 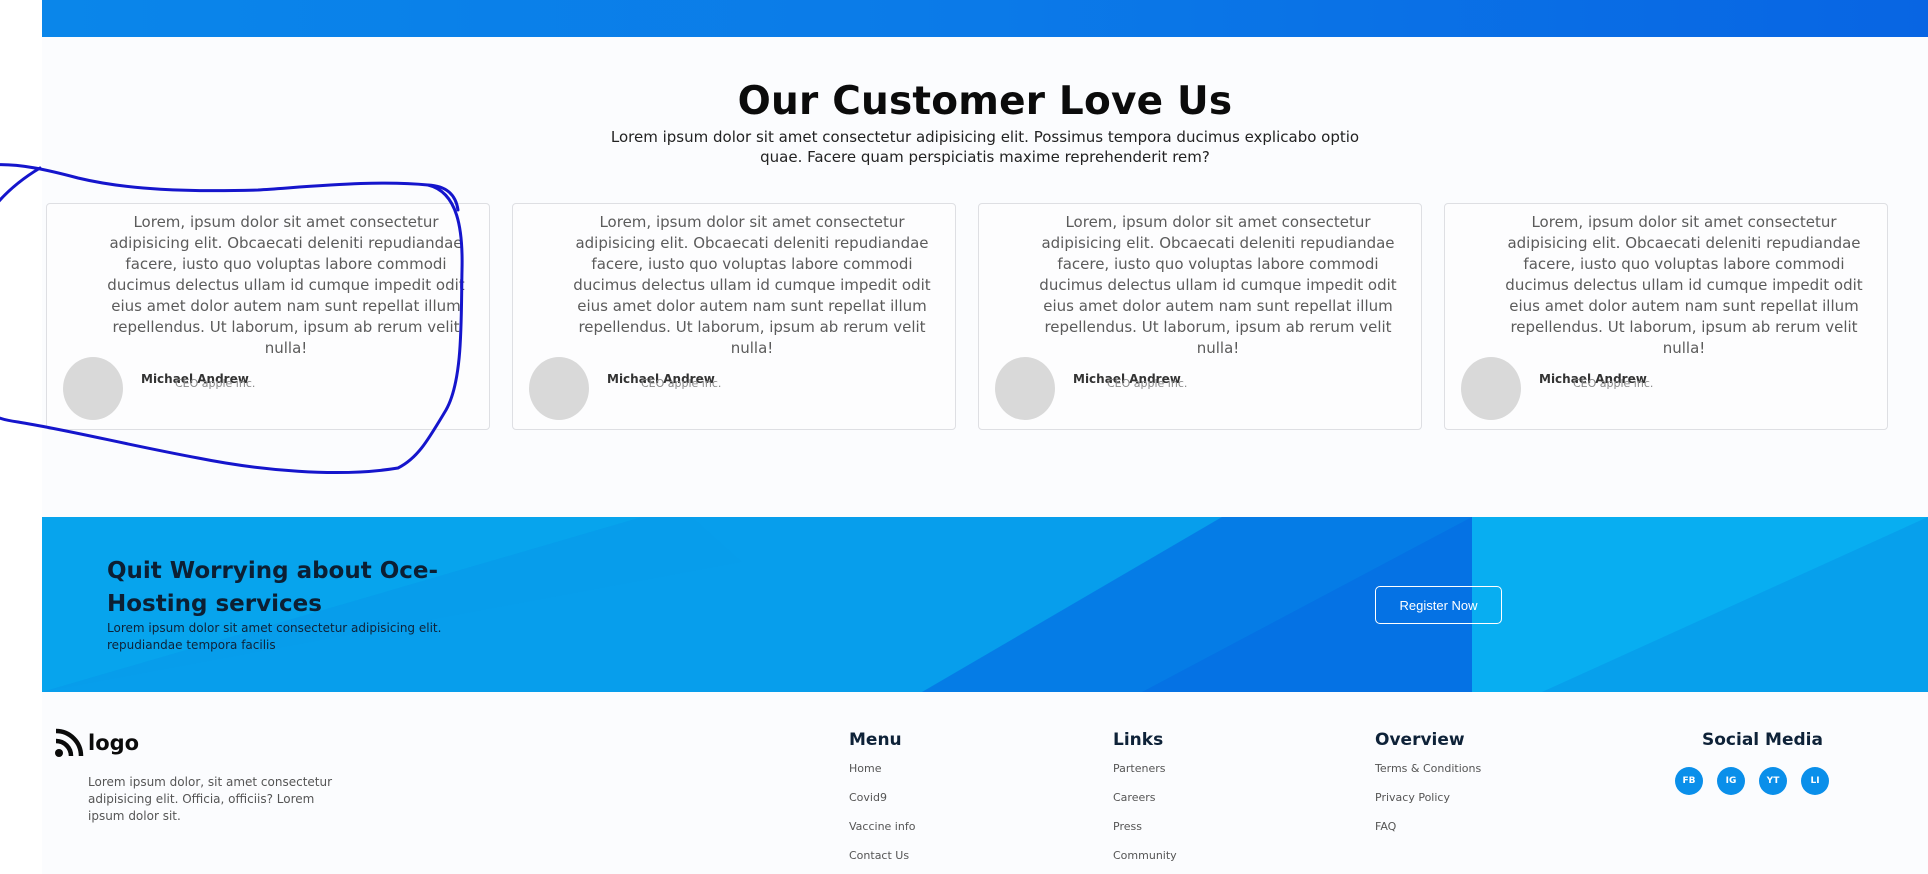 What do you see at coordinates (1752, 781) in the screenshot?
I see `social-icons: FB IG YT LI` at bounding box center [1752, 781].